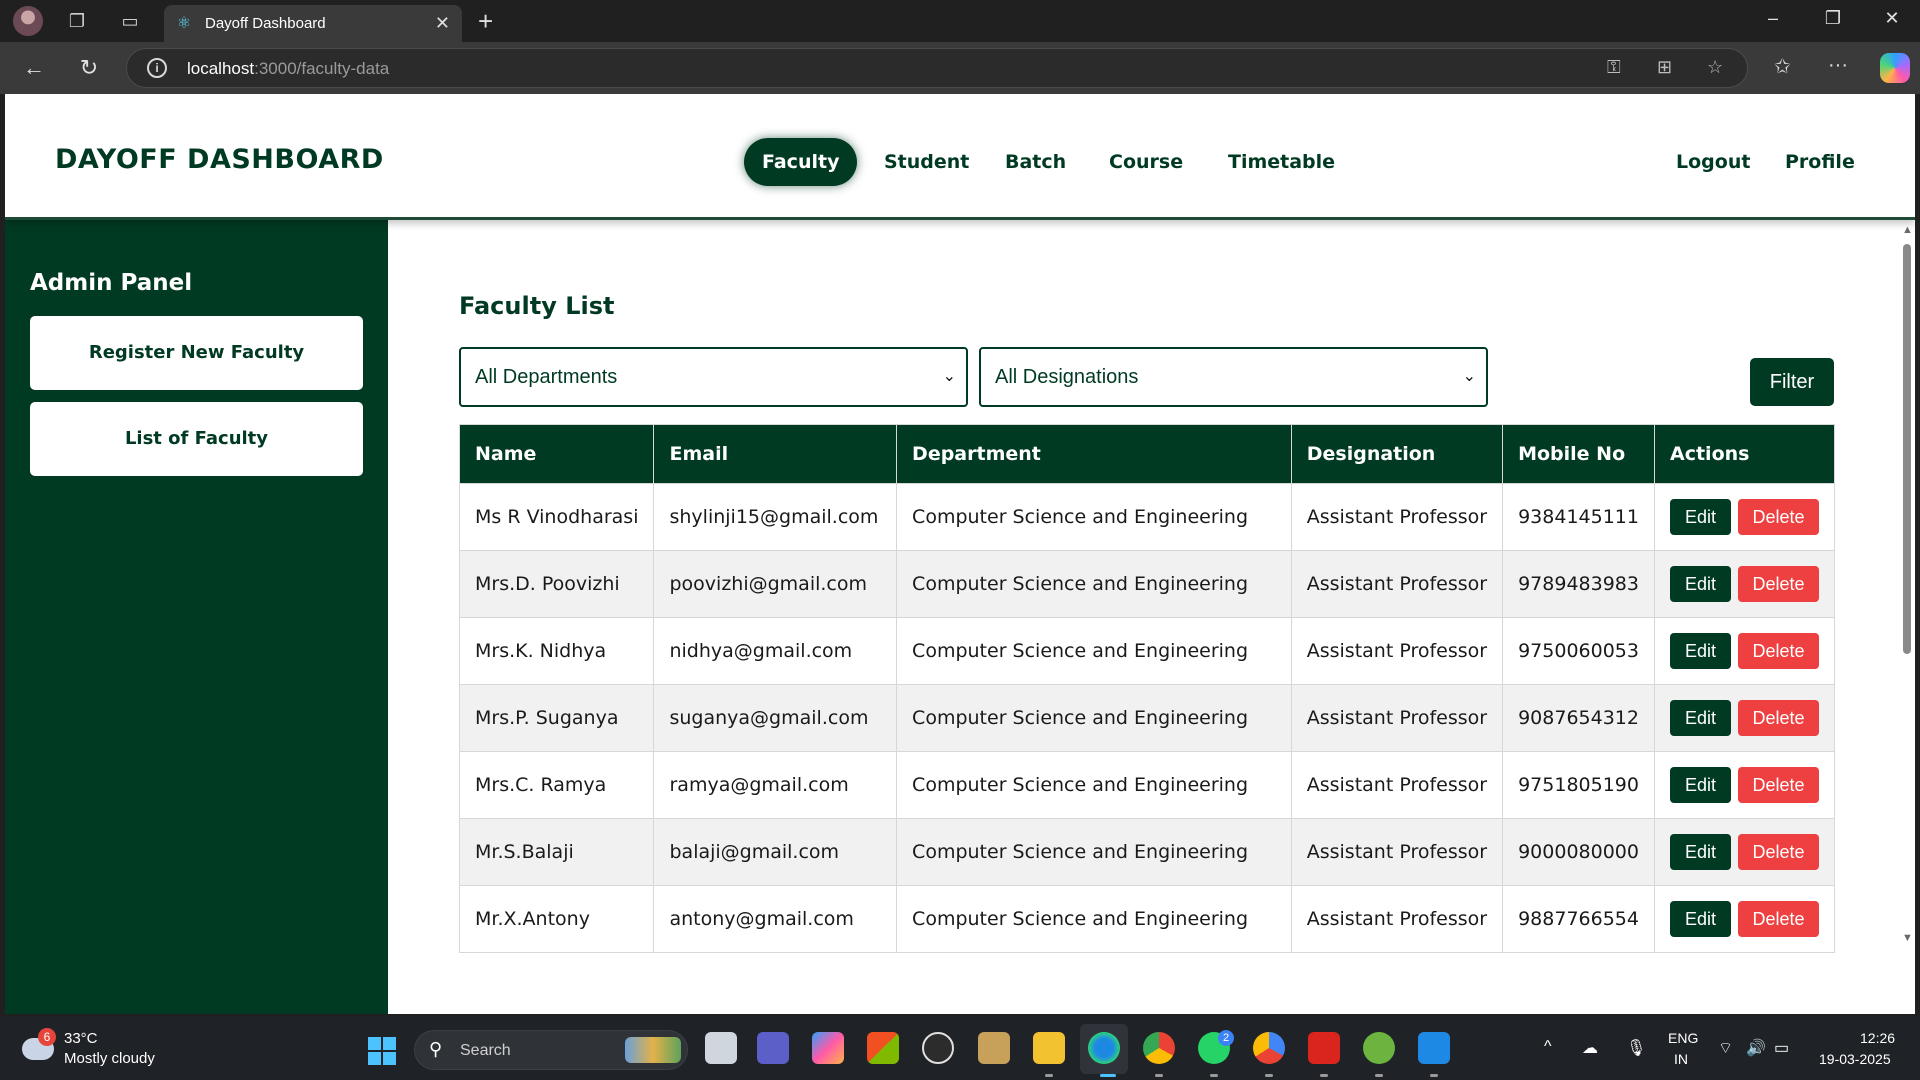 This screenshot has width=1920, height=1080. I want to click on page-scrollbar: ▲ ▼, so click(1906, 617).